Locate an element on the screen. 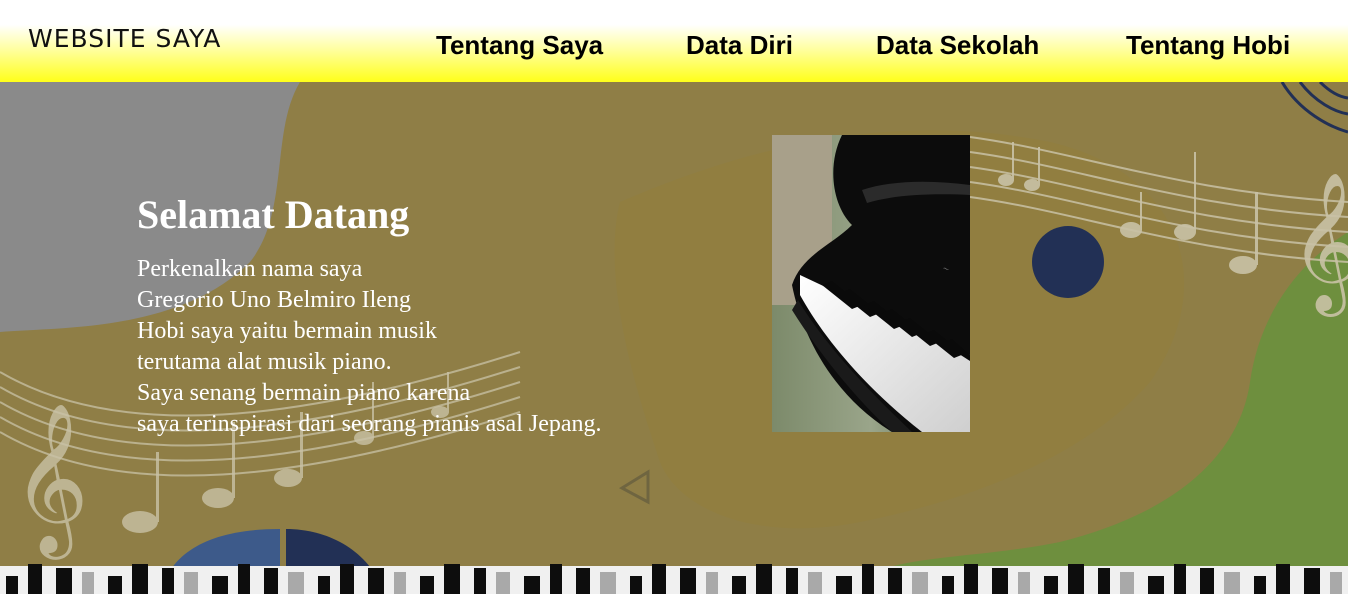 The width and height of the screenshot is (1348, 594). site-logo: WEBSITE SAYA is located at coordinates (124, 38).